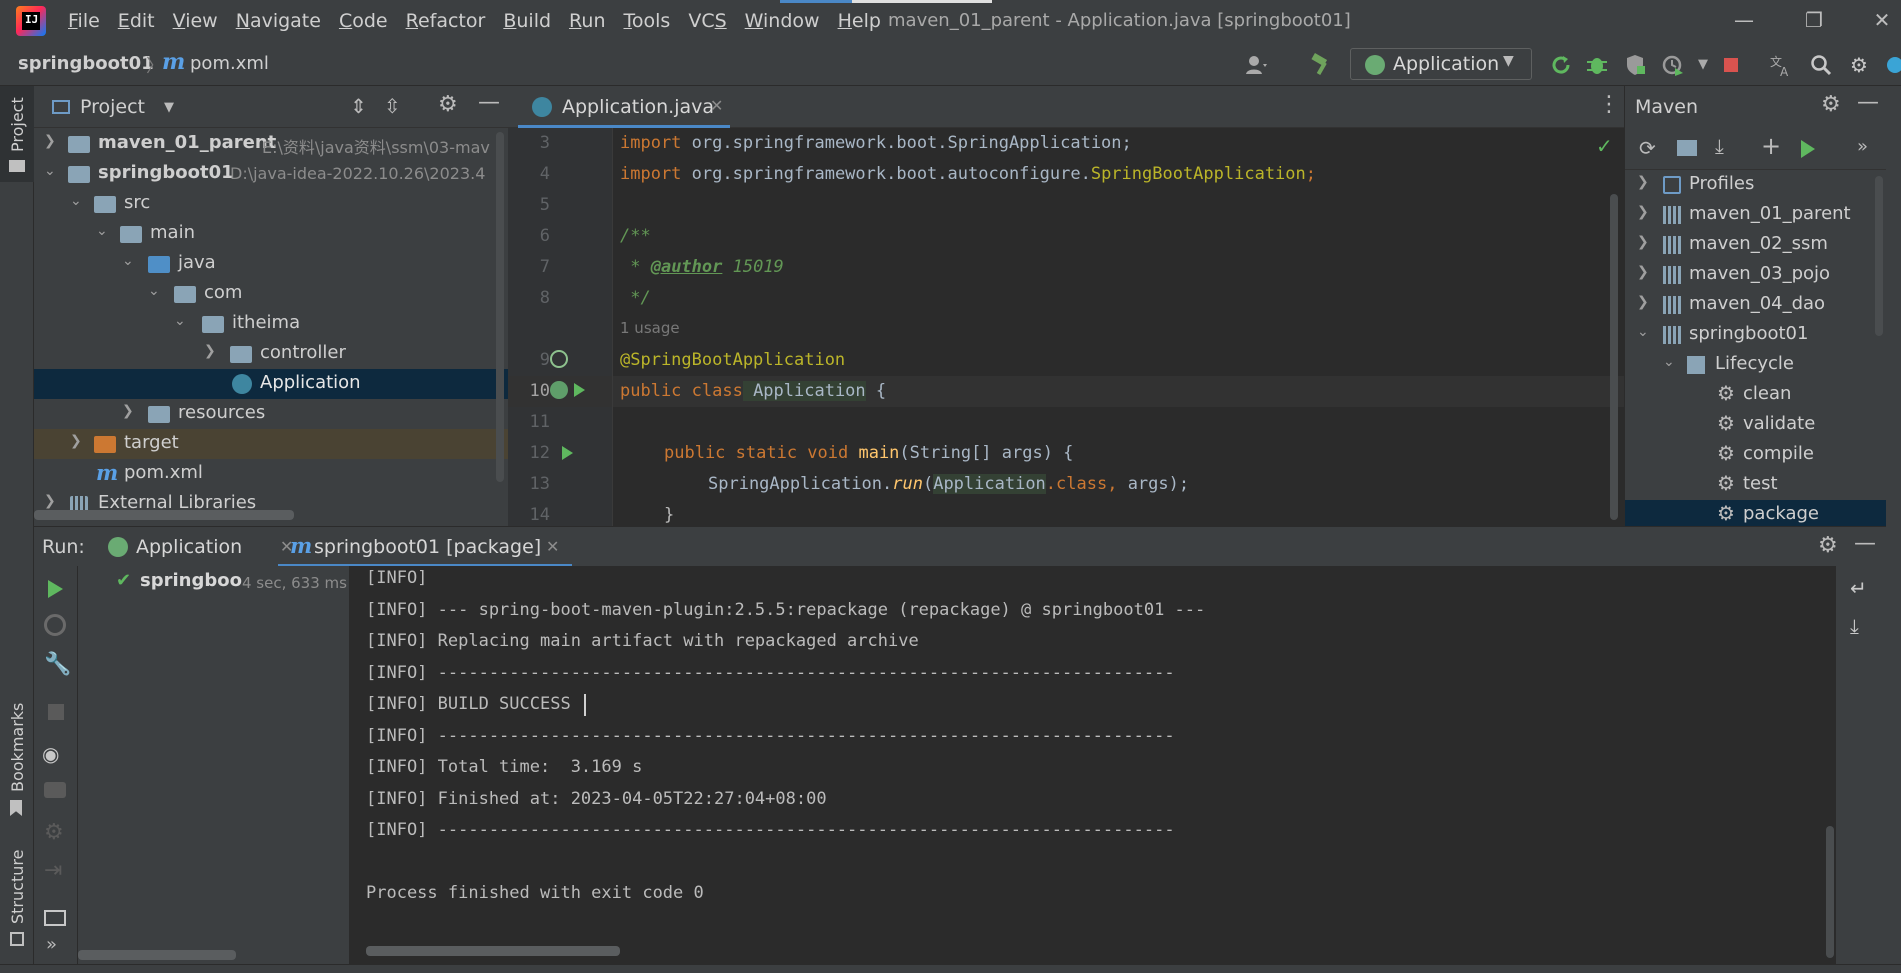 The height and width of the screenshot is (973, 1901). Describe the element at coordinates (136, 21) in the screenshot. I see `menu-edit: Edit` at that location.